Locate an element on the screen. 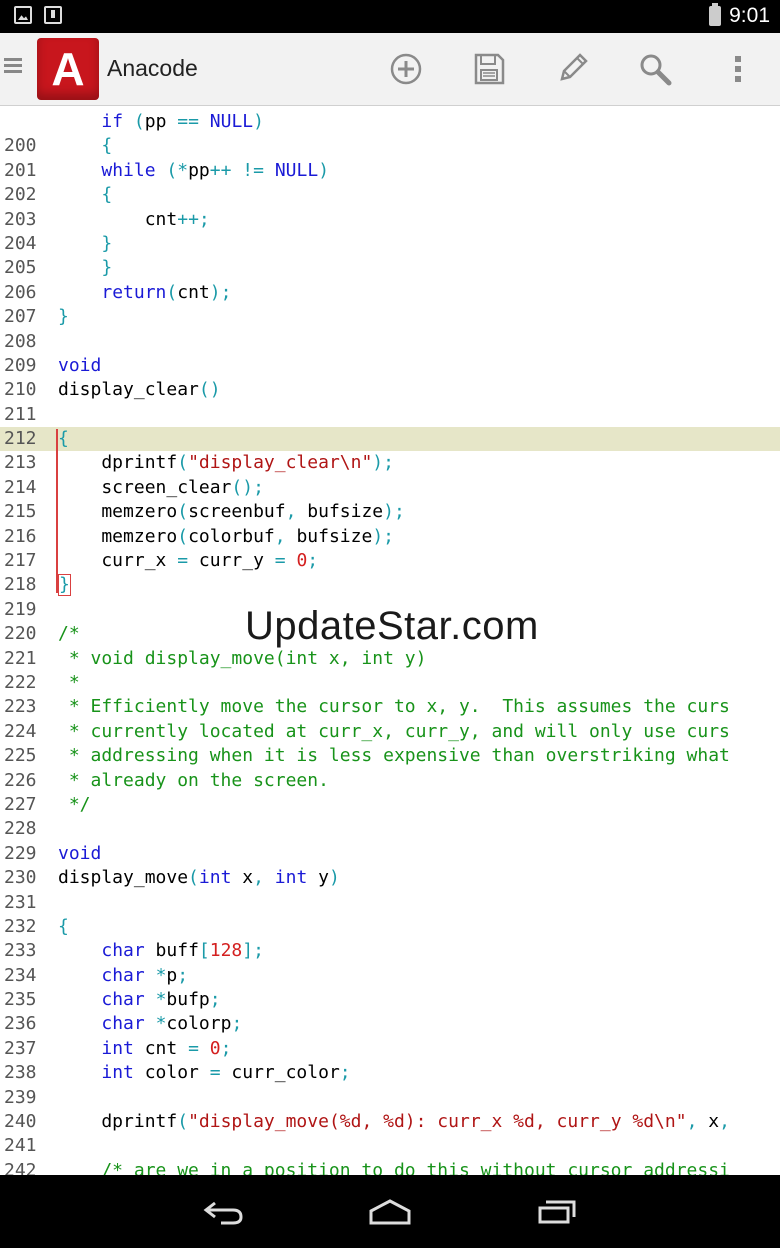  line-number: 218 is located at coordinates (20, 585).